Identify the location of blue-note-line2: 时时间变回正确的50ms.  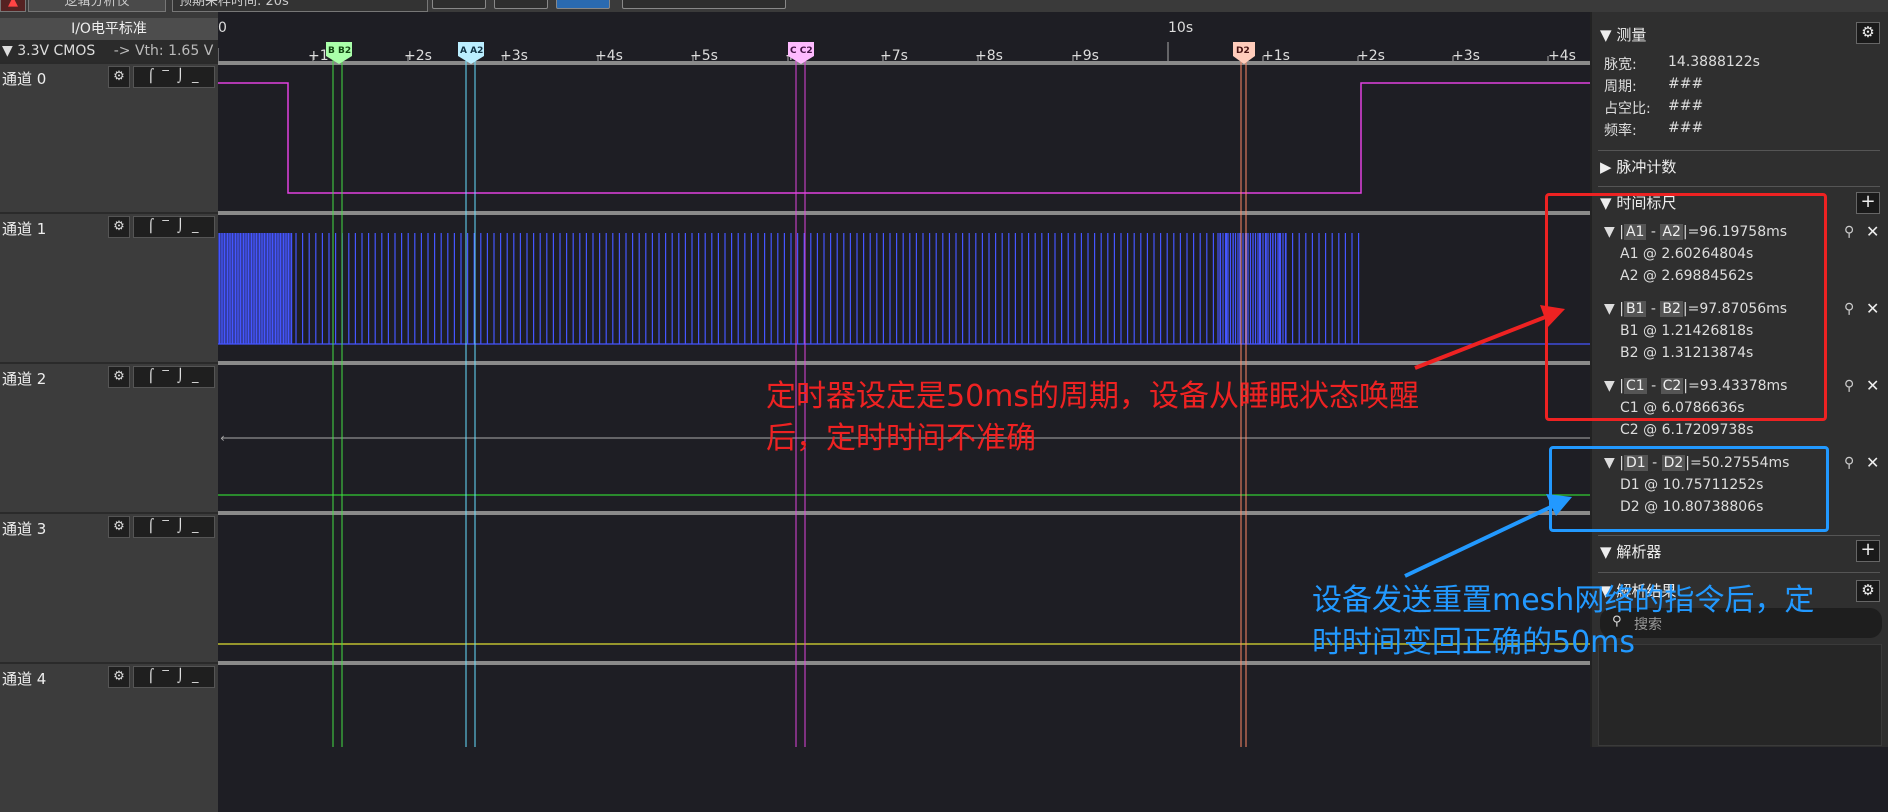
(1474, 642).